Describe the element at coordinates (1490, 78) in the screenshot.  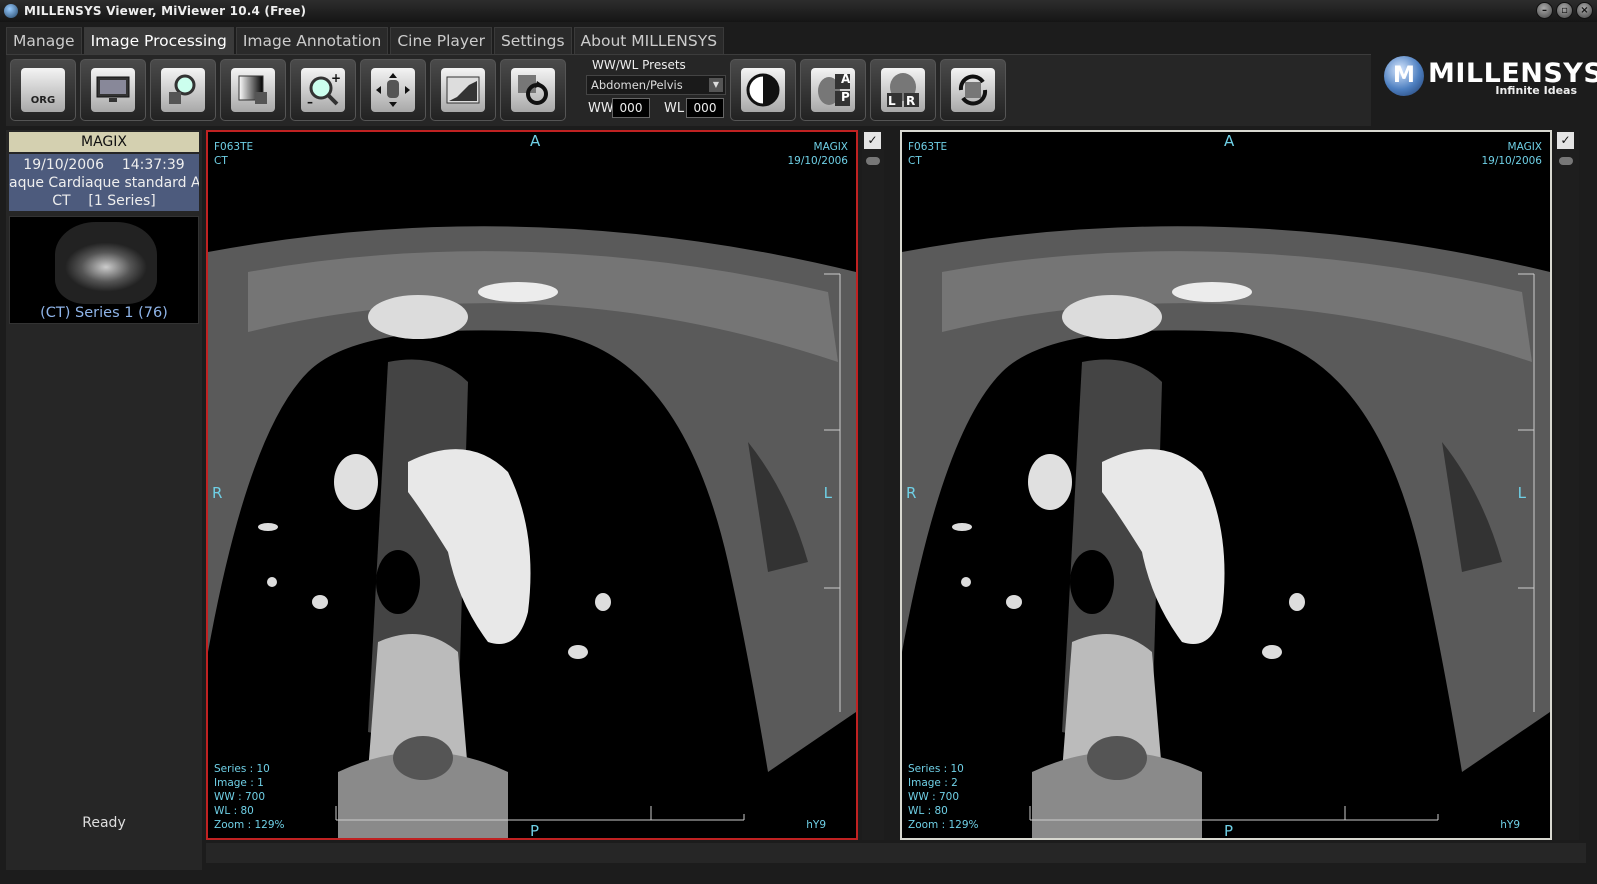
I see `millensys-logo: M MILLENSYS Infinite Ideas` at that location.